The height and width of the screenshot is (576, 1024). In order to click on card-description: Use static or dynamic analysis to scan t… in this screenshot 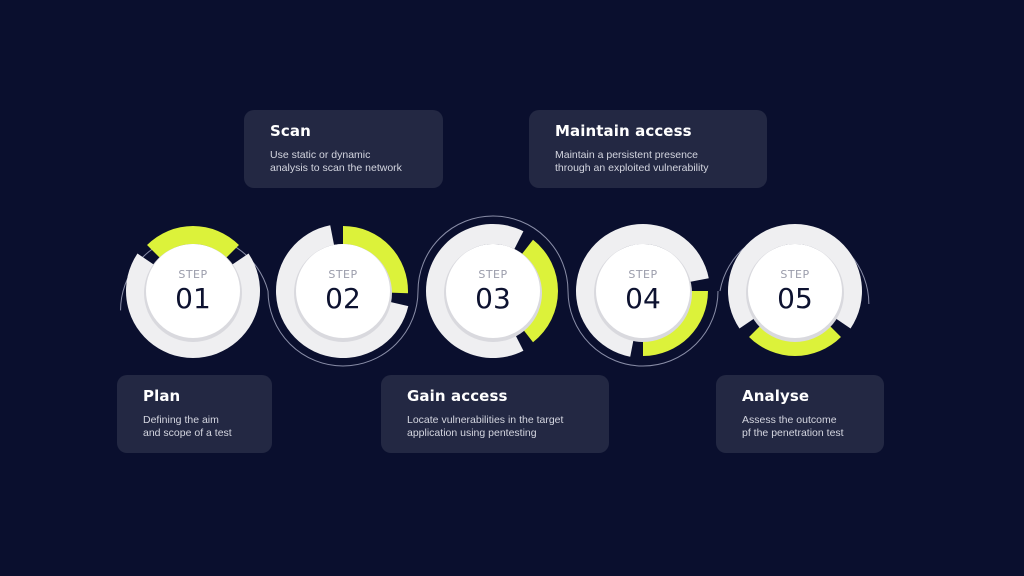, I will do `click(356, 162)`.